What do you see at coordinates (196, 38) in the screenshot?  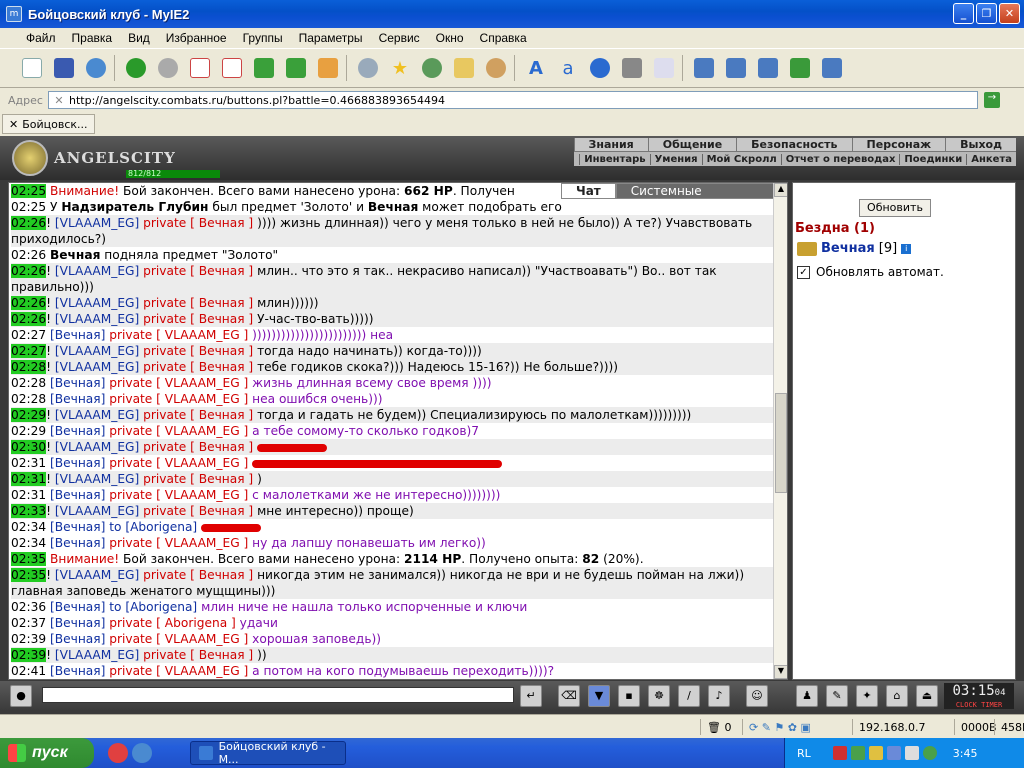 I see `menu-favorites: Избранное` at bounding box center [196, 38].